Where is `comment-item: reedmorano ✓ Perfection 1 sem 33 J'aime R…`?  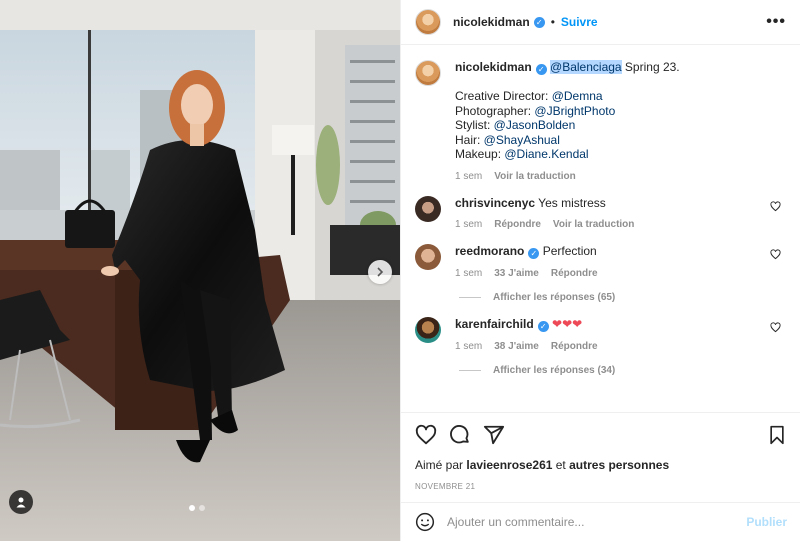 comment-item: reedmorano ✓ Perfection 1 sem 33 J'aime R… is located at coordinates (601, 273).